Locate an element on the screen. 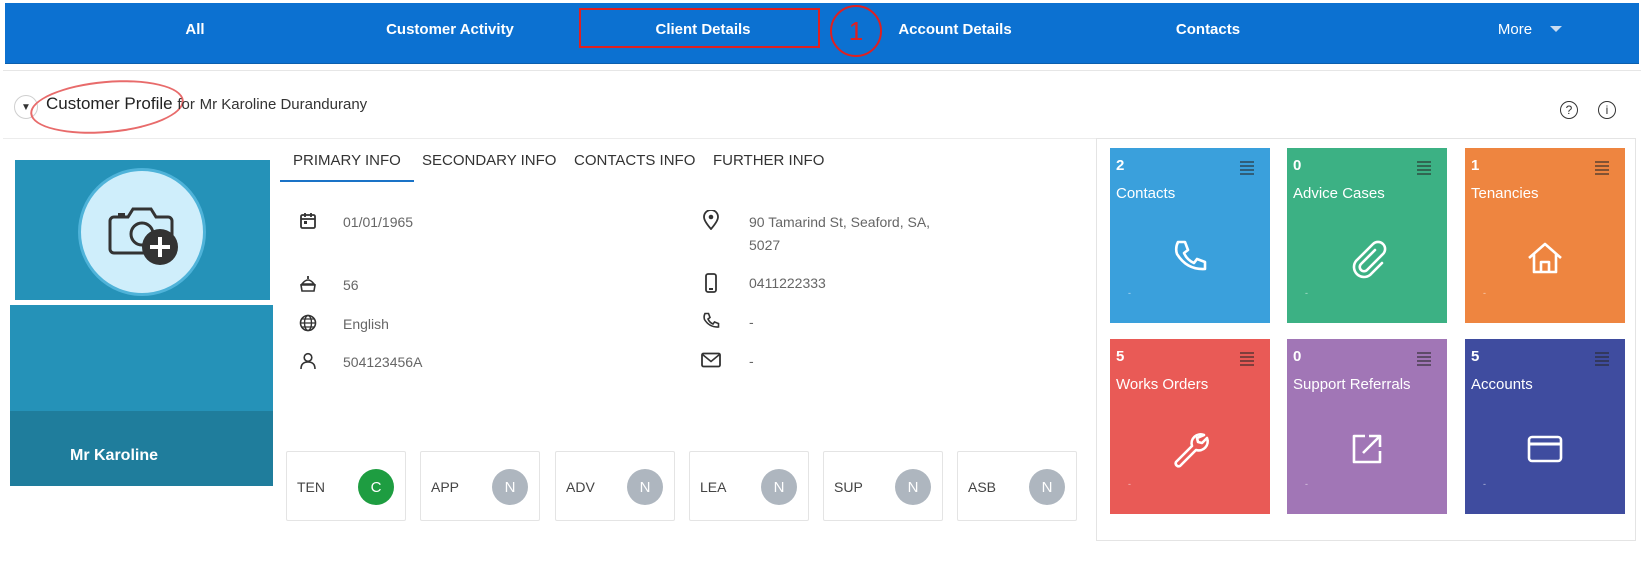  tile-accounts: 5 Accounts - is located at coordinates (1545, 426).